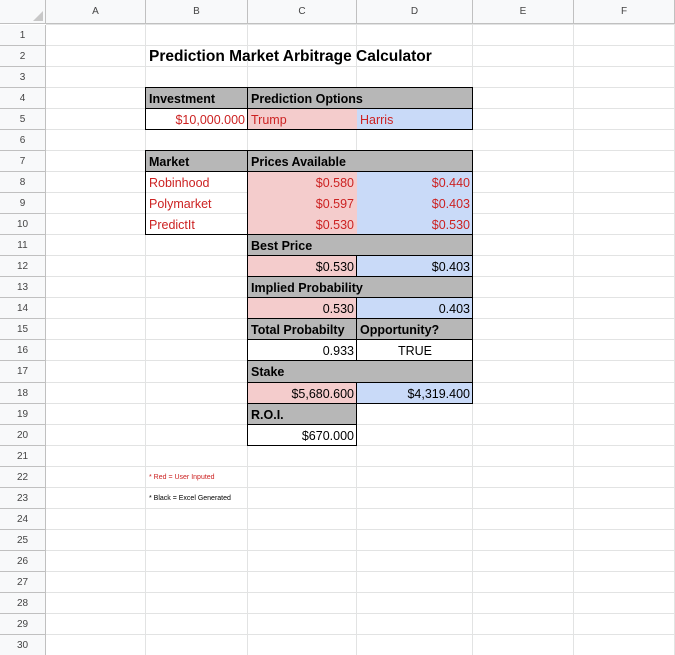 This screenshot has height=655, width=675. I want to click on sheet-title-cell: Prediction Market Arbitrage Calculator, so click(309, 56).